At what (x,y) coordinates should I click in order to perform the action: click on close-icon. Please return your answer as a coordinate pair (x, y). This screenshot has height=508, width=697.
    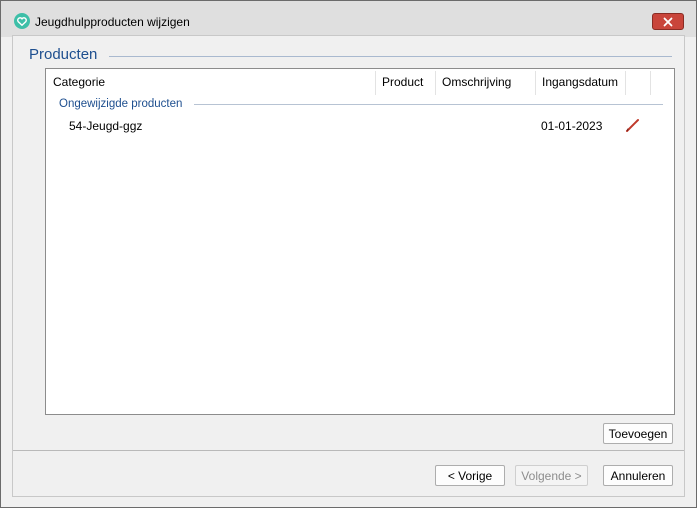
    Looking at the image, I should click on (668, 21).